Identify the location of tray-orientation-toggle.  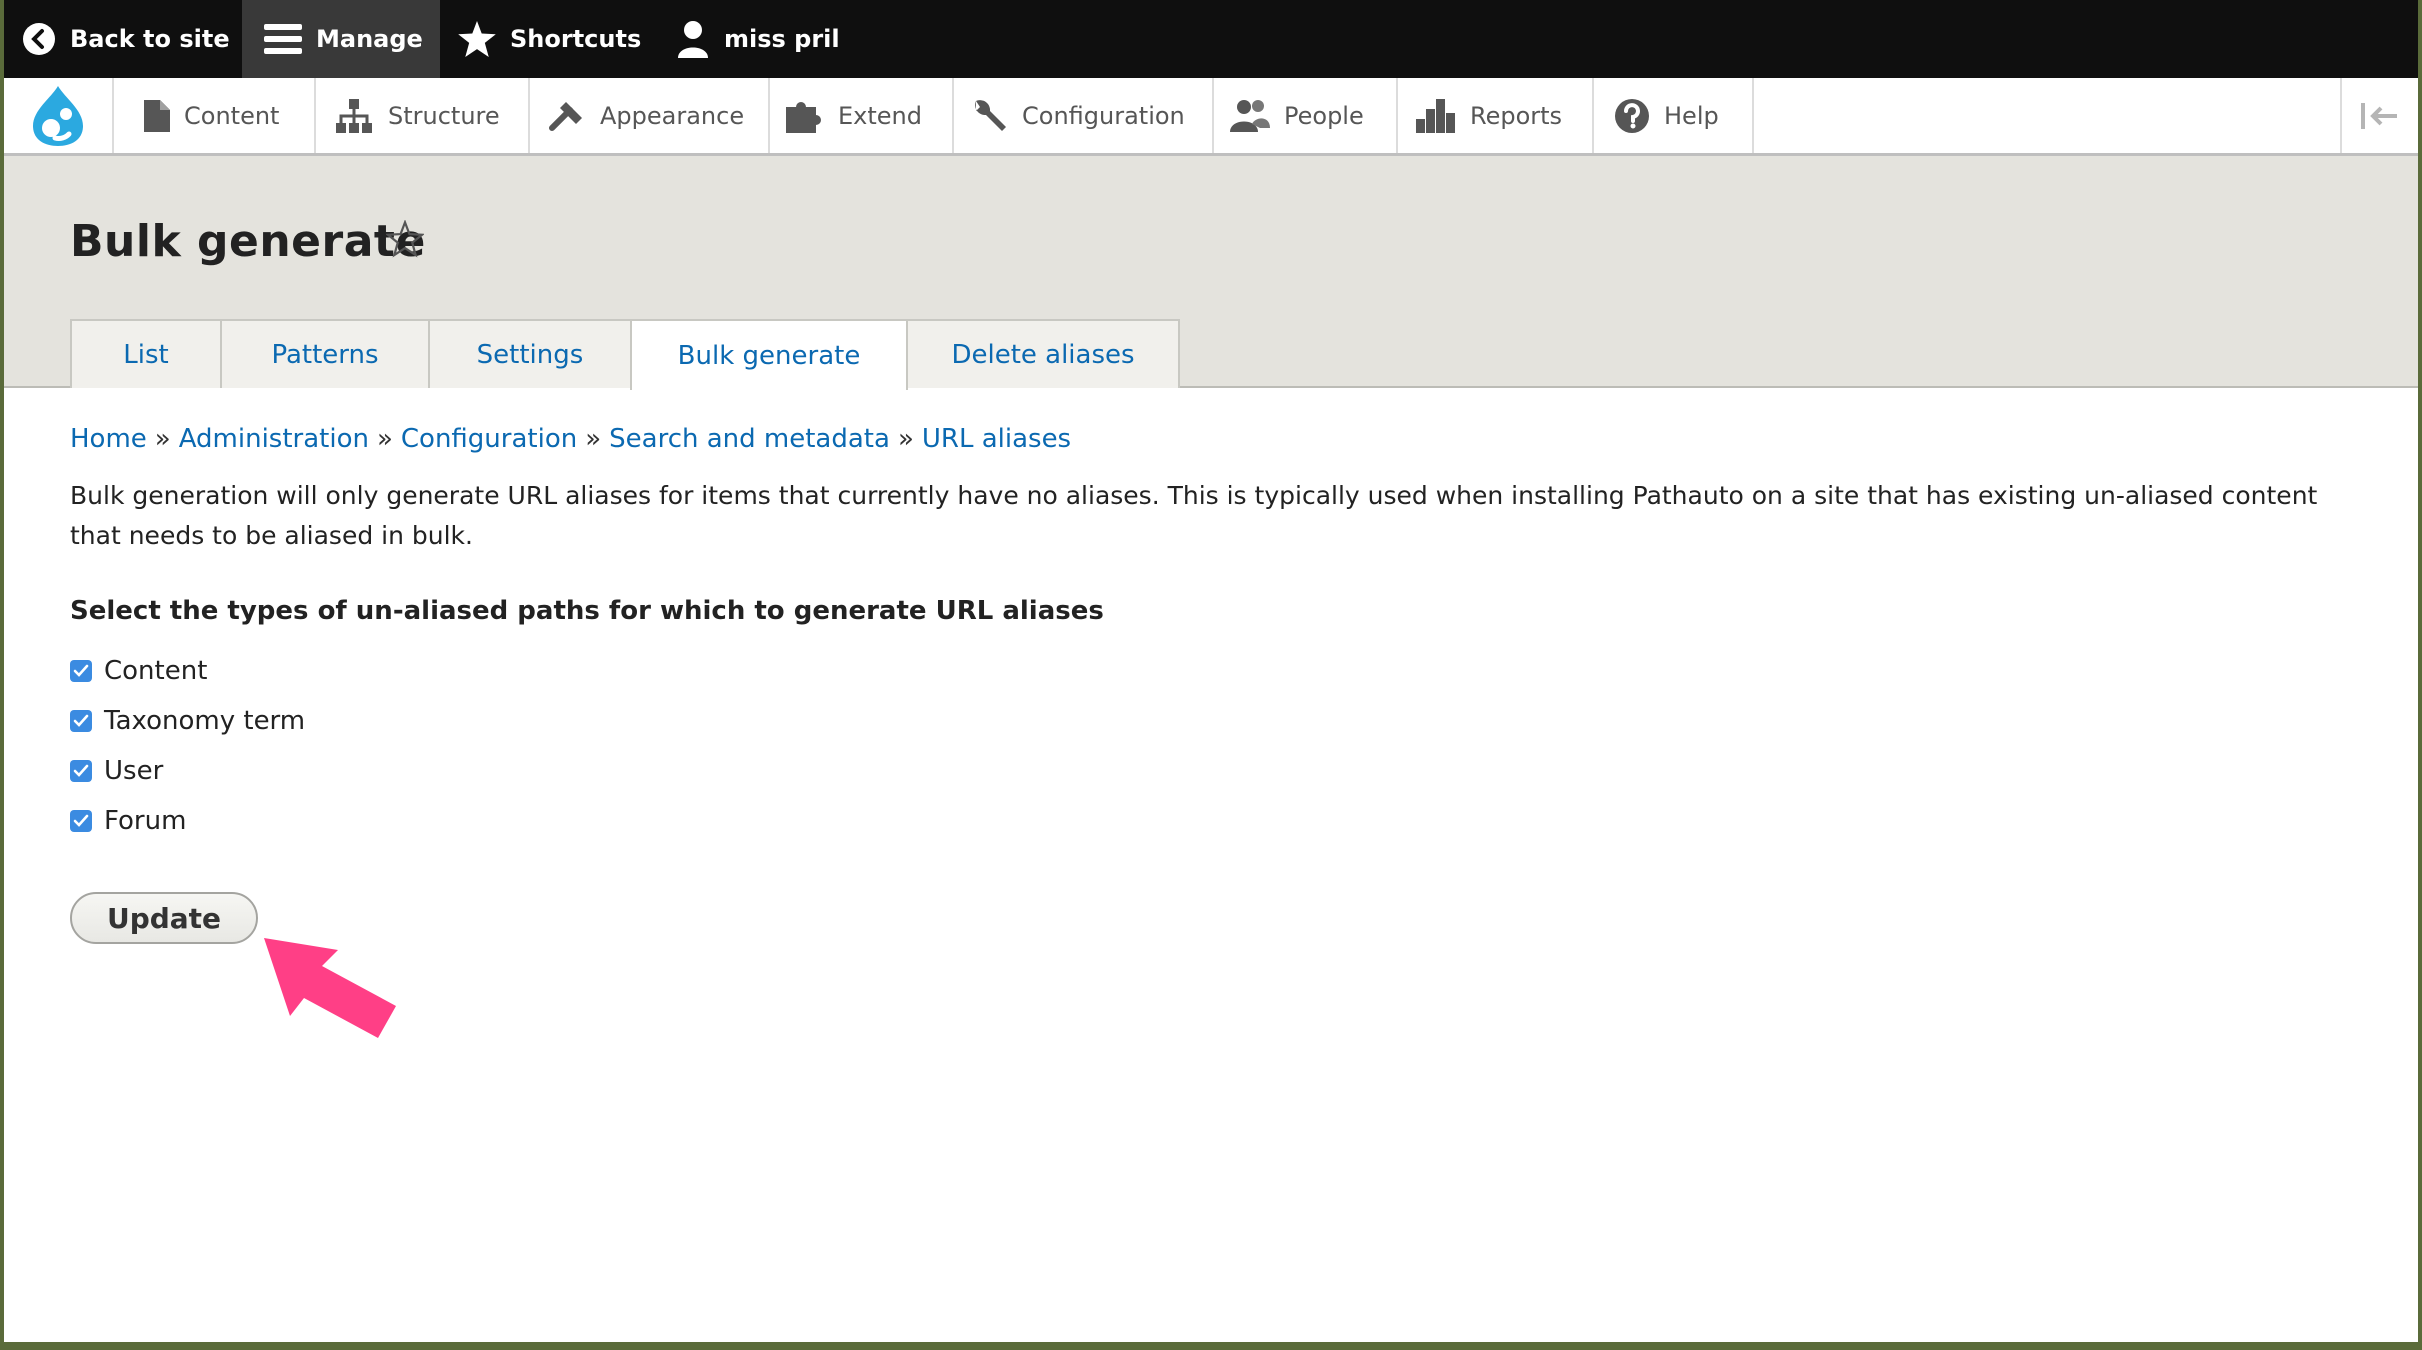
(2379, 115).